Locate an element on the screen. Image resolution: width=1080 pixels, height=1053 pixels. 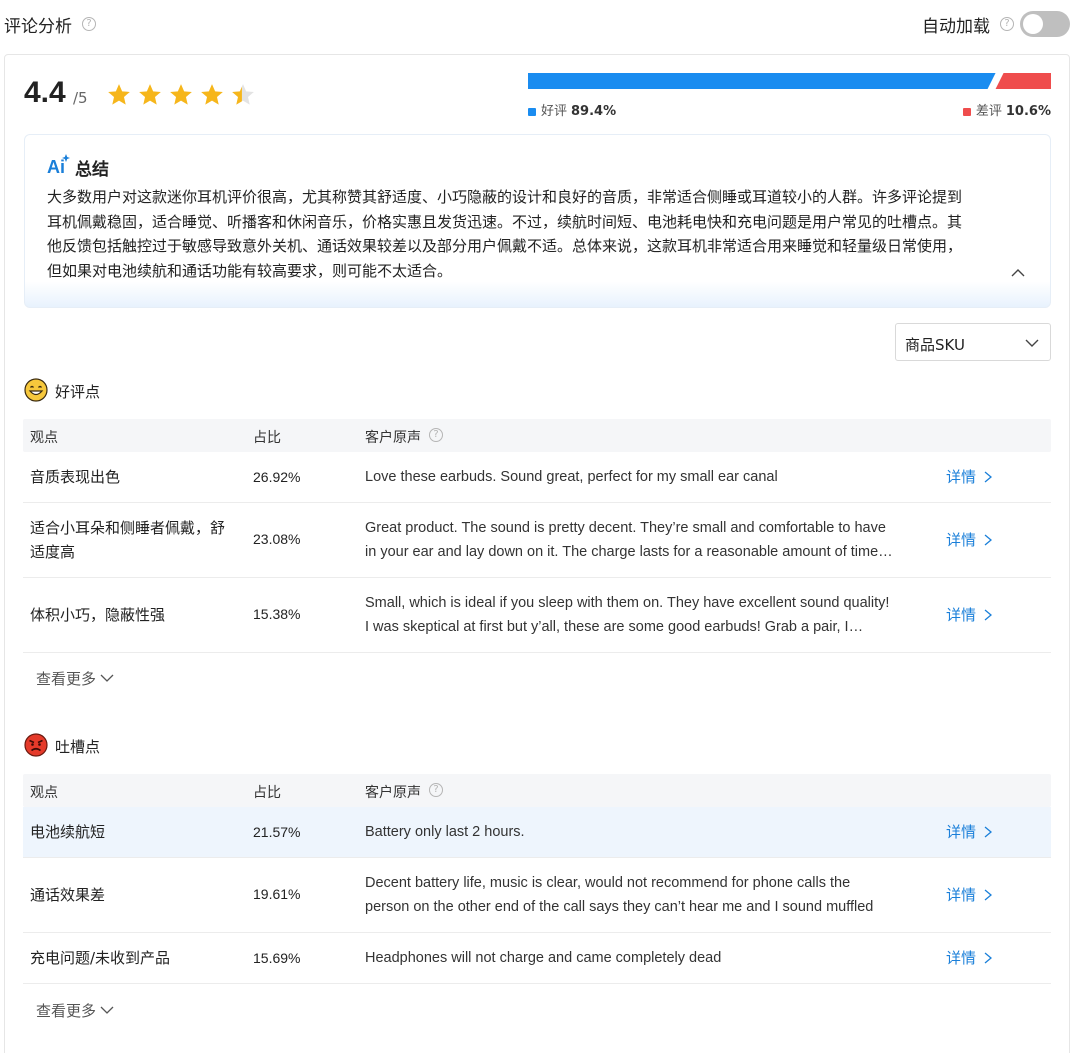
negative-ratio-label: 差评 10.6% is located at coordinates (1006, 109).